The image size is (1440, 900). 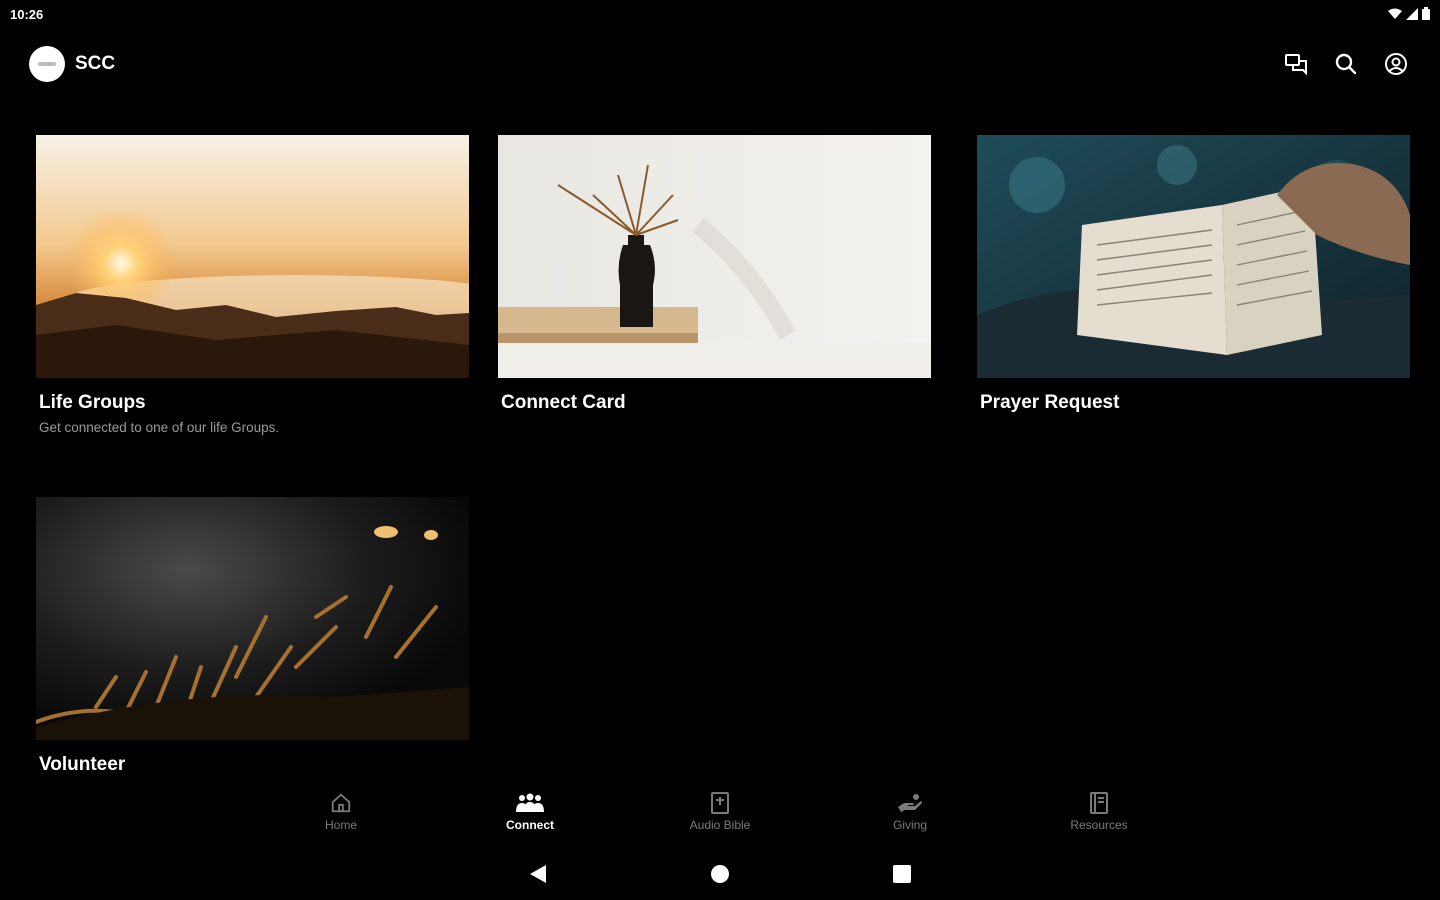 What do you see at coordinates (1050, 402) in the screenshot?
I see `card-title: Prayer Request` at bounding box center [1050, 402].